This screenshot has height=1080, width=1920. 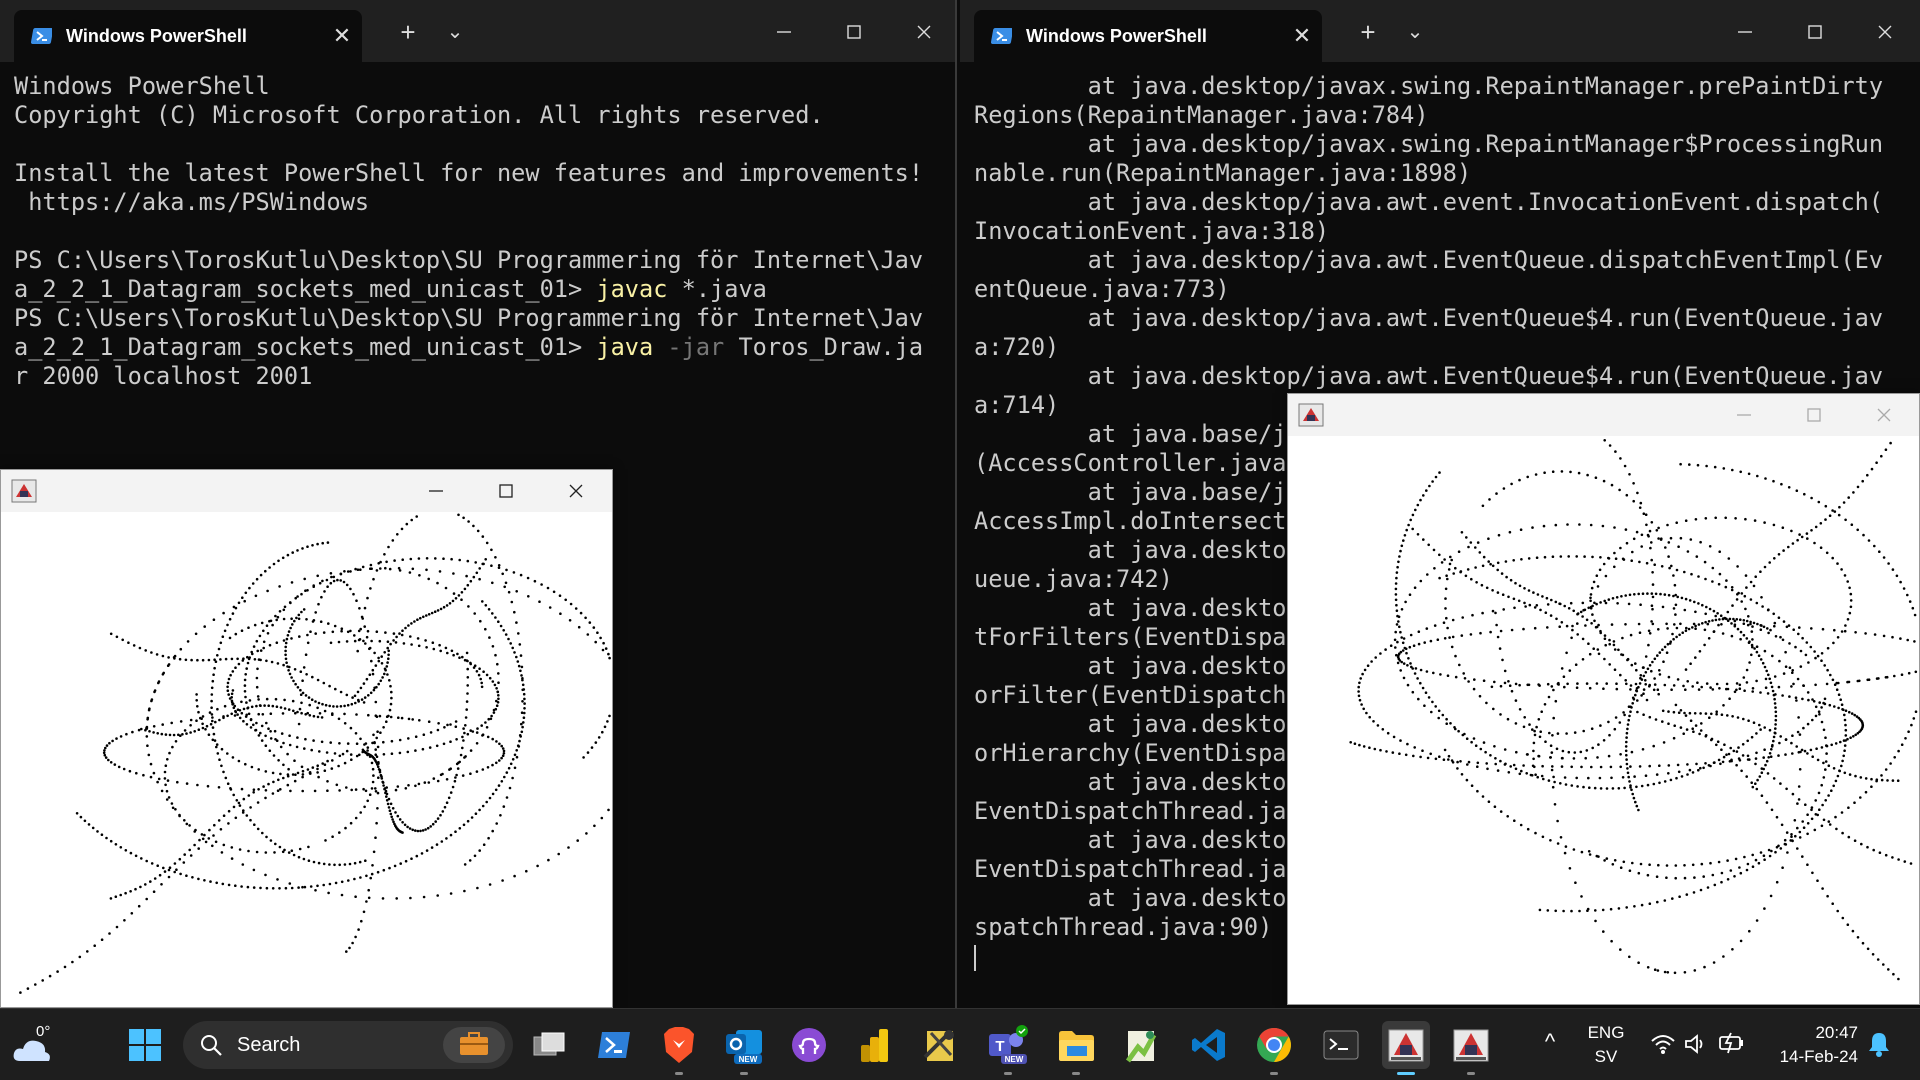 I want to click on tools-icon, so click(x=938, y=1045).